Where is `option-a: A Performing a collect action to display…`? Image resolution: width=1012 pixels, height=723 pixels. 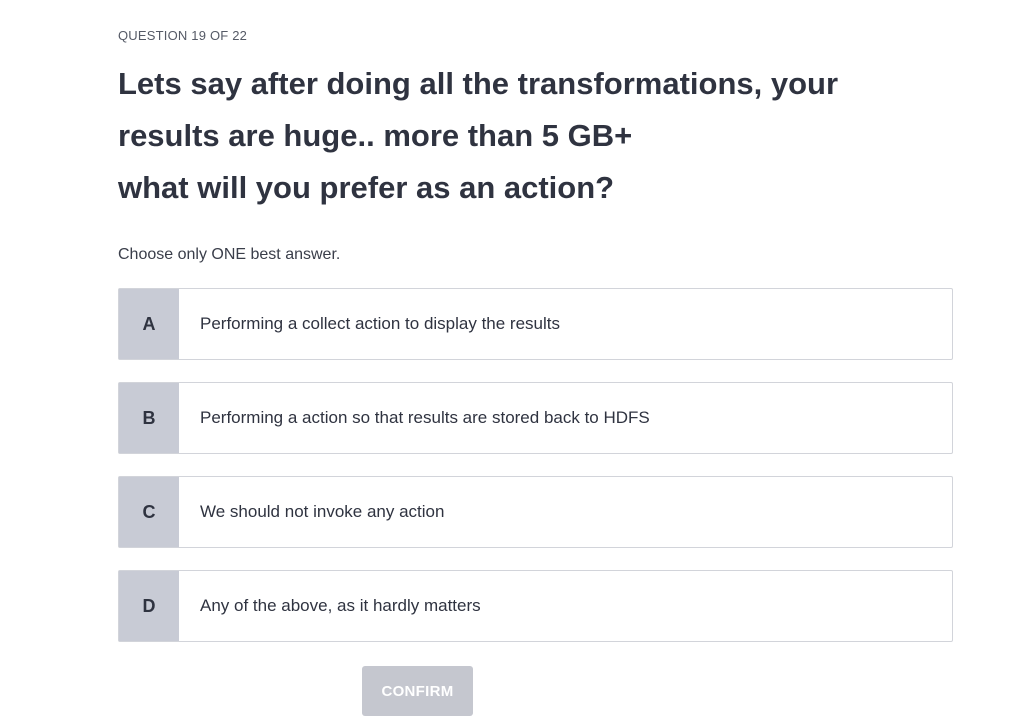
option-a: A Performing a collect action to display… is located at coordinates (535, 324).